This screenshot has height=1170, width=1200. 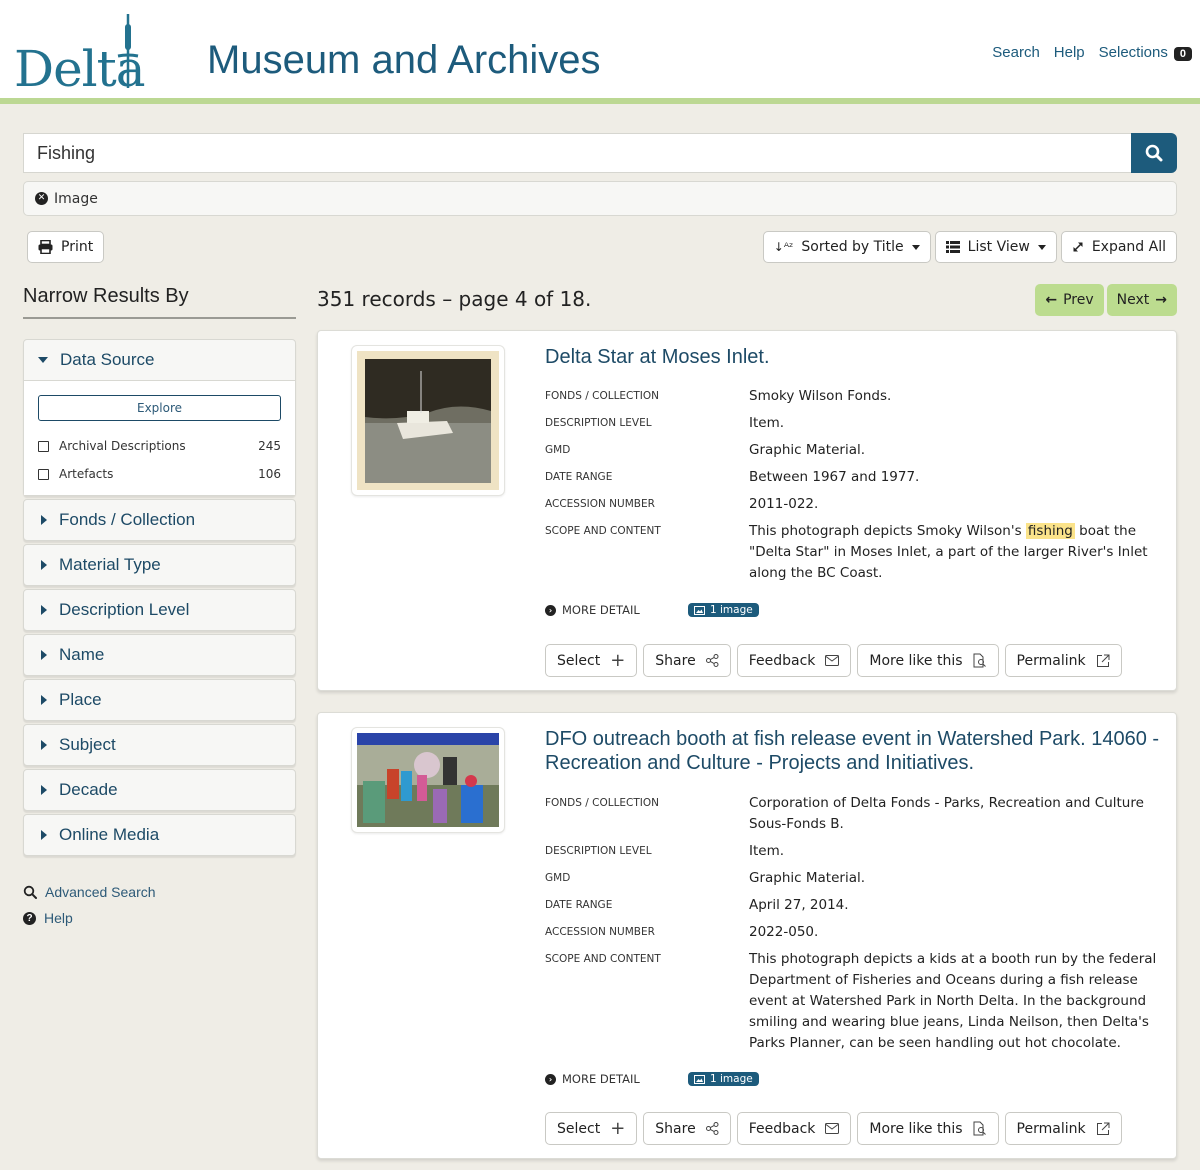 What do you see at coordinates (159, 446) in the screenshot?
I see `facet-option: Archival Descriptions 245` at bounding box center [159, 446].